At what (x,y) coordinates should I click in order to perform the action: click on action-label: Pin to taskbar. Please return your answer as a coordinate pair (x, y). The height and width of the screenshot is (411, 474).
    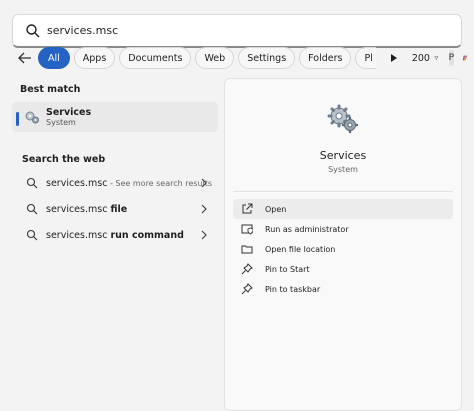
    Looking at the image, I should click on (293, 289).